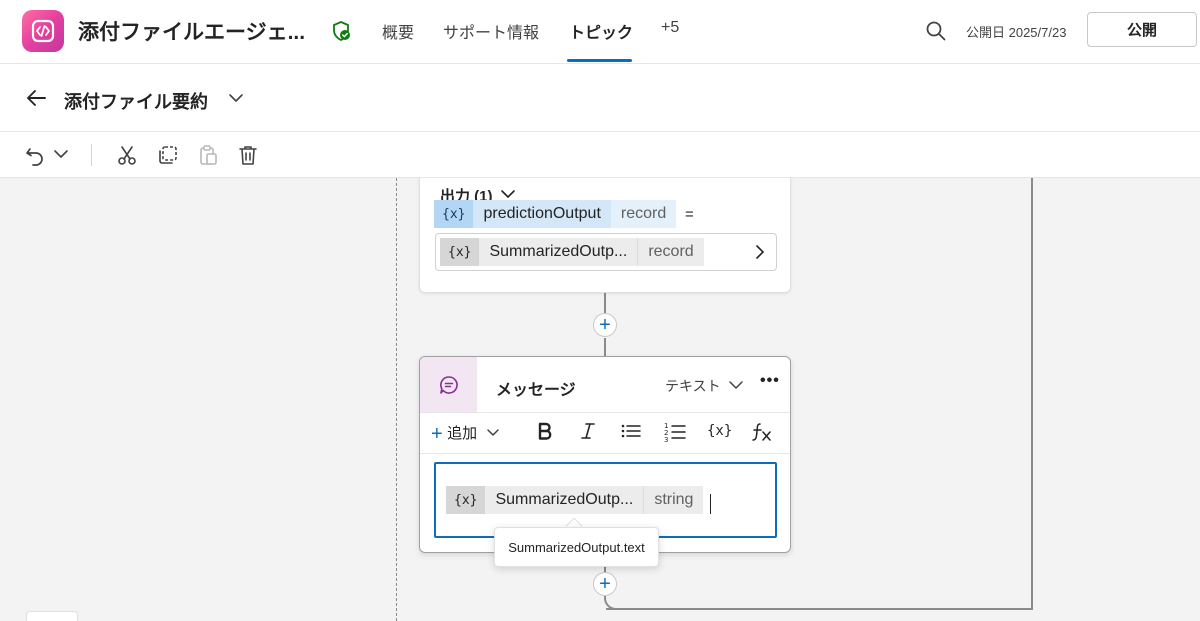 This screenshot has width=1200, height=621. What do you see at coordinates (693, 386) in the screenshot?
I see `message-type-dropdown: テキスト` at bounding box center [693, 386].